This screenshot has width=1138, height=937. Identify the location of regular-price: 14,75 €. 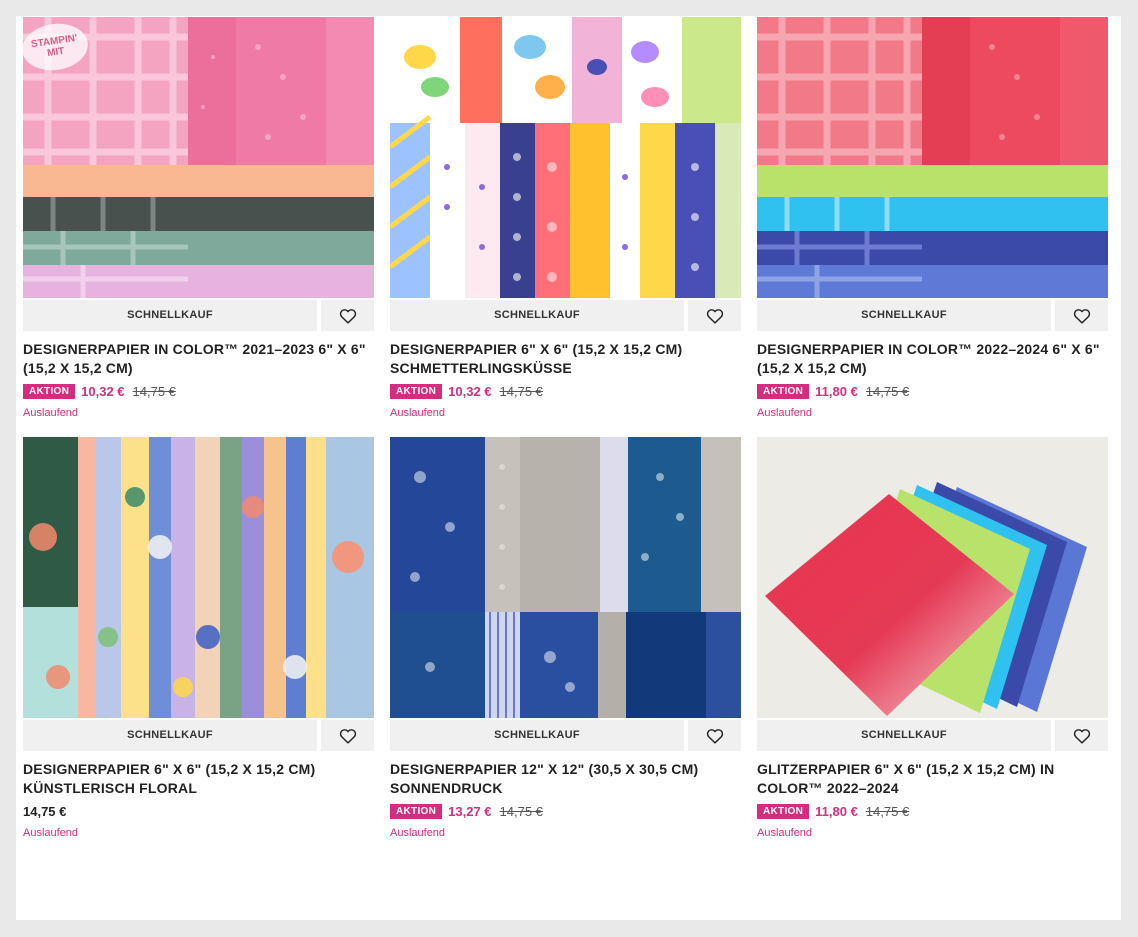
(45, 811).